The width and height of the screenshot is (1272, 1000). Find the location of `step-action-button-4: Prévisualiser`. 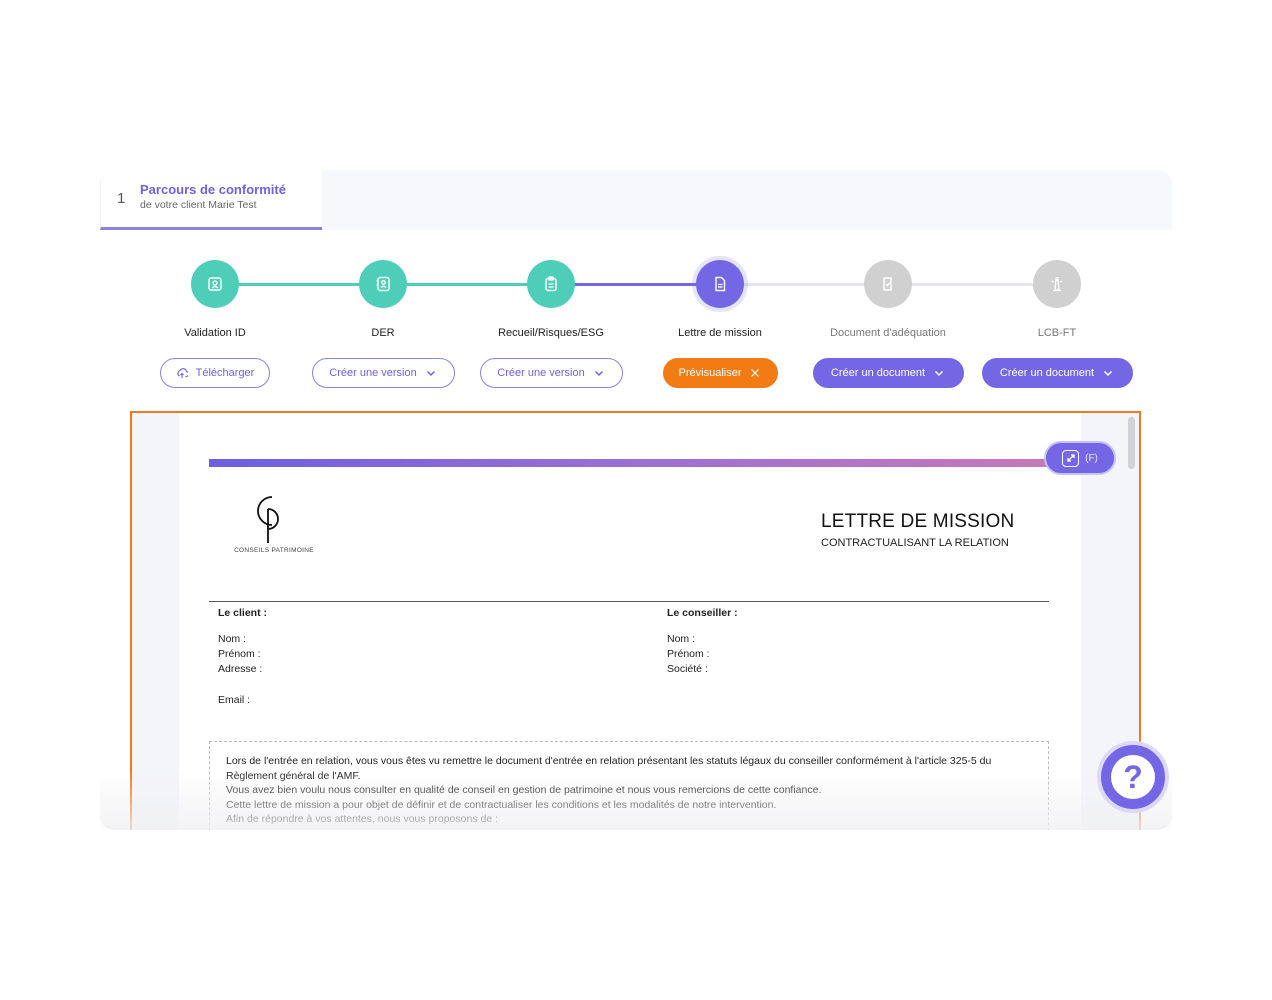

step-action-button-4: Prévisualiser is located at coordinates (720, 373).